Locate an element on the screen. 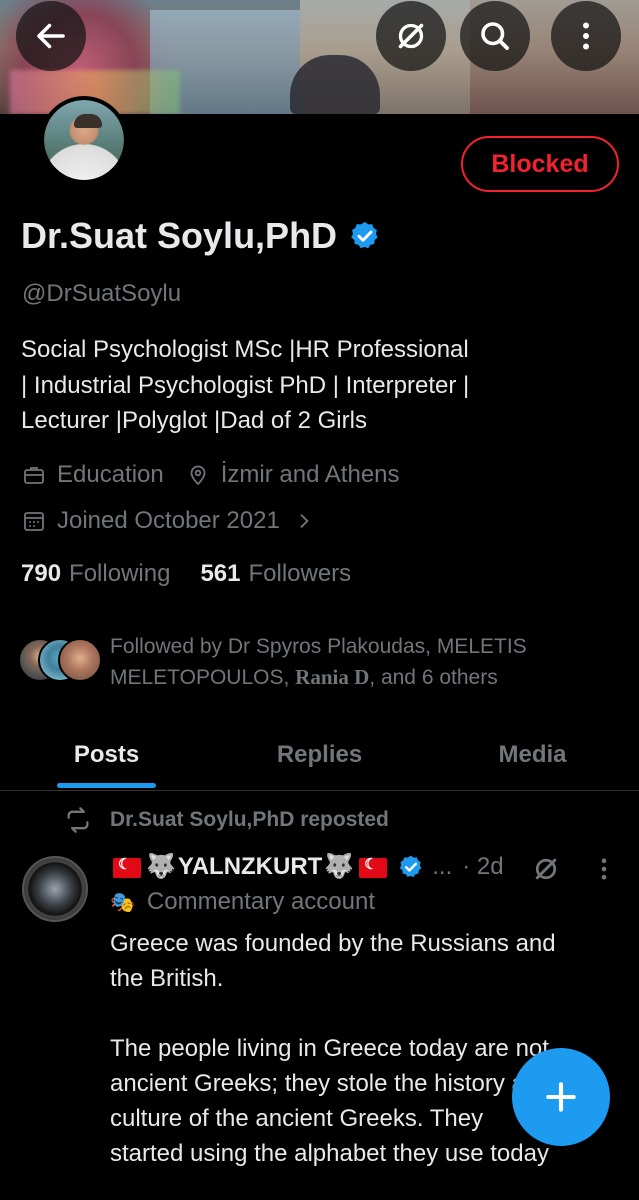 The height and width of the screenshot is (1200, 639). more-button is located at coordinates (586, 36).